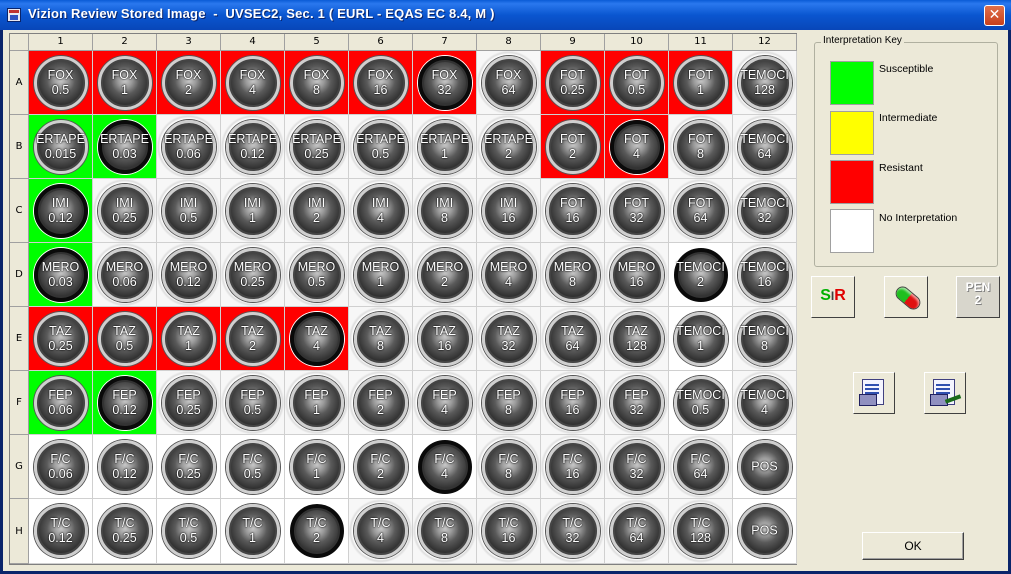 The width and height of the screenshot is (1011, 574). I want to click on ok-button: OK, so click(913, 546).